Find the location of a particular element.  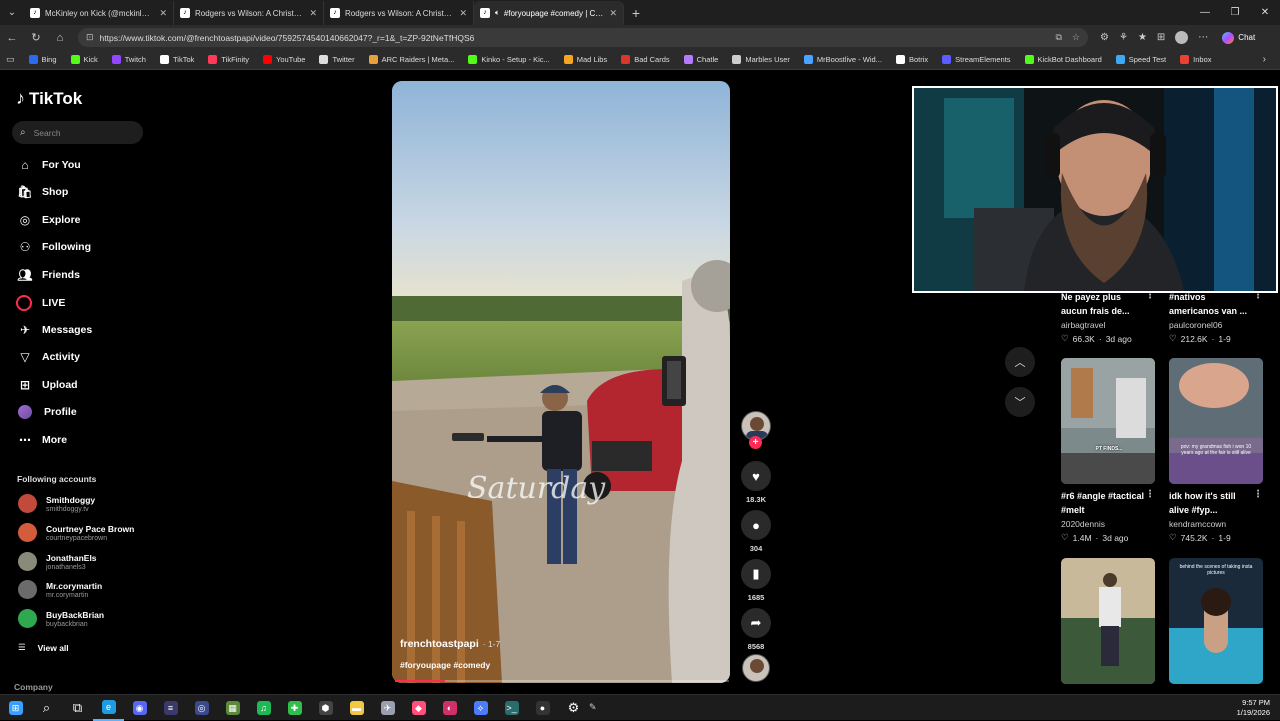

bookmark-item: StreamElements is located at coordinates (976, 59).